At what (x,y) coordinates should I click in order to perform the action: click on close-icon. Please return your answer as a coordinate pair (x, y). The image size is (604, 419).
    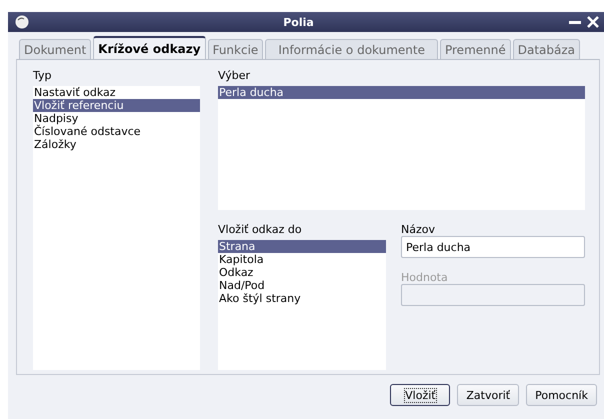
    Looking at the image, I should click on (593, 22).